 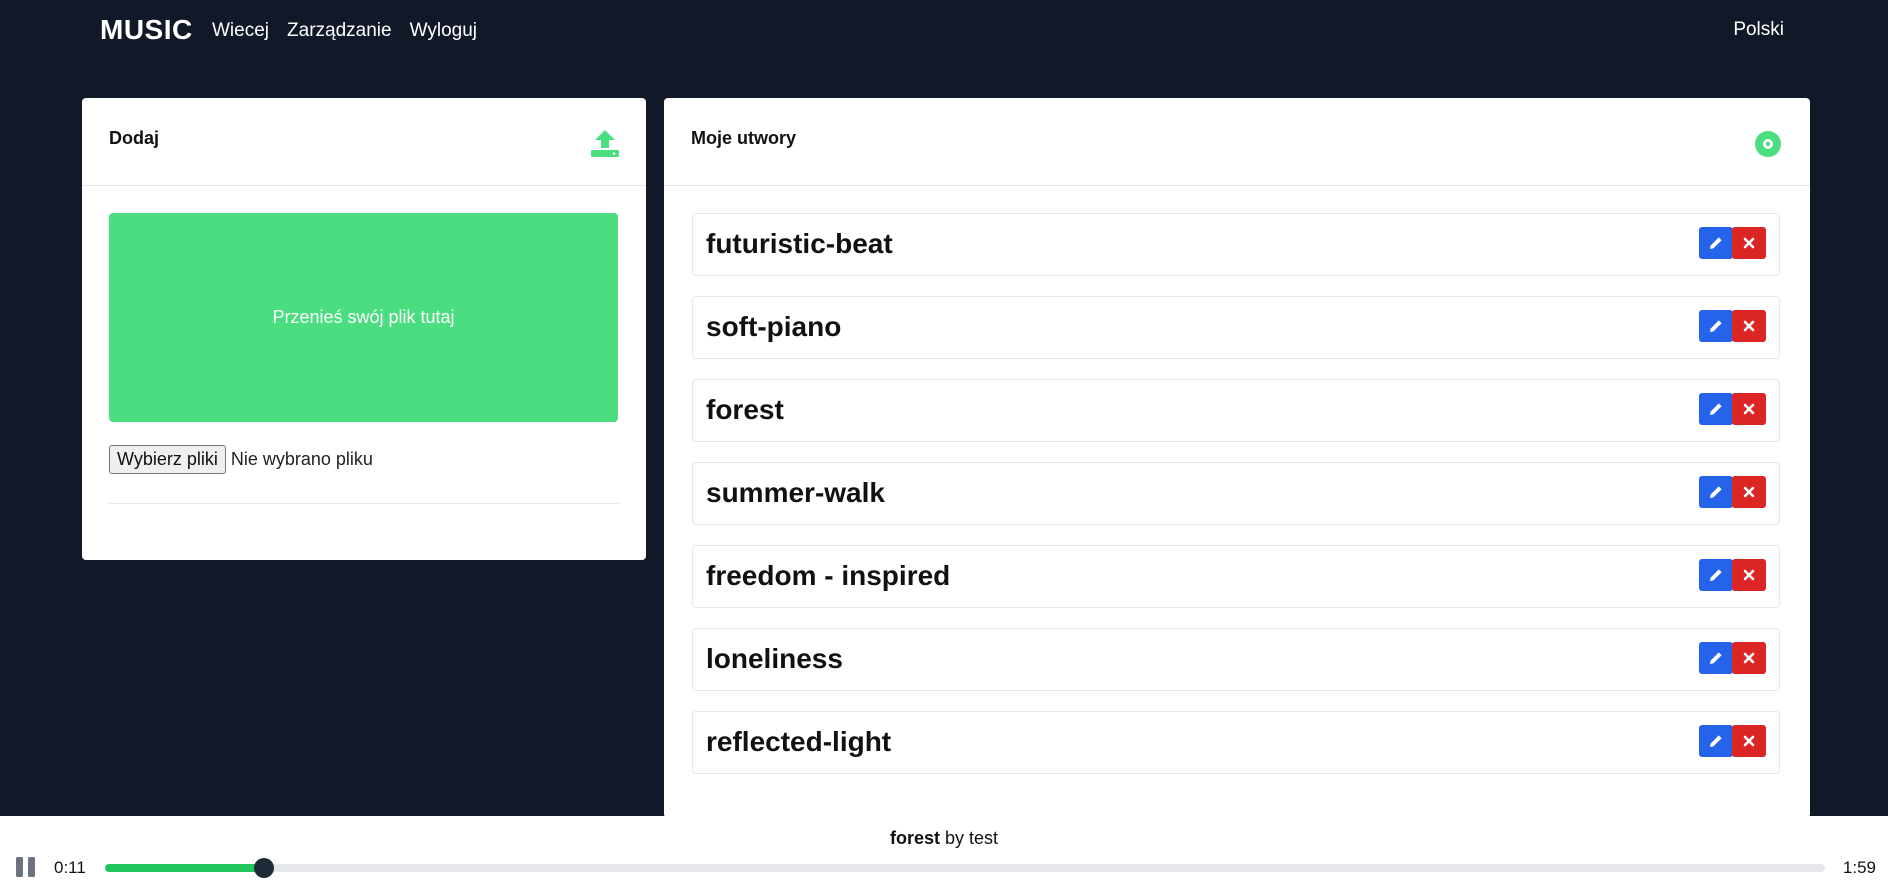 What do you see at coordinates (134, 138) in the screenshot?
I see `add-card-title: Dodaj` at bounding box center [134, 138].